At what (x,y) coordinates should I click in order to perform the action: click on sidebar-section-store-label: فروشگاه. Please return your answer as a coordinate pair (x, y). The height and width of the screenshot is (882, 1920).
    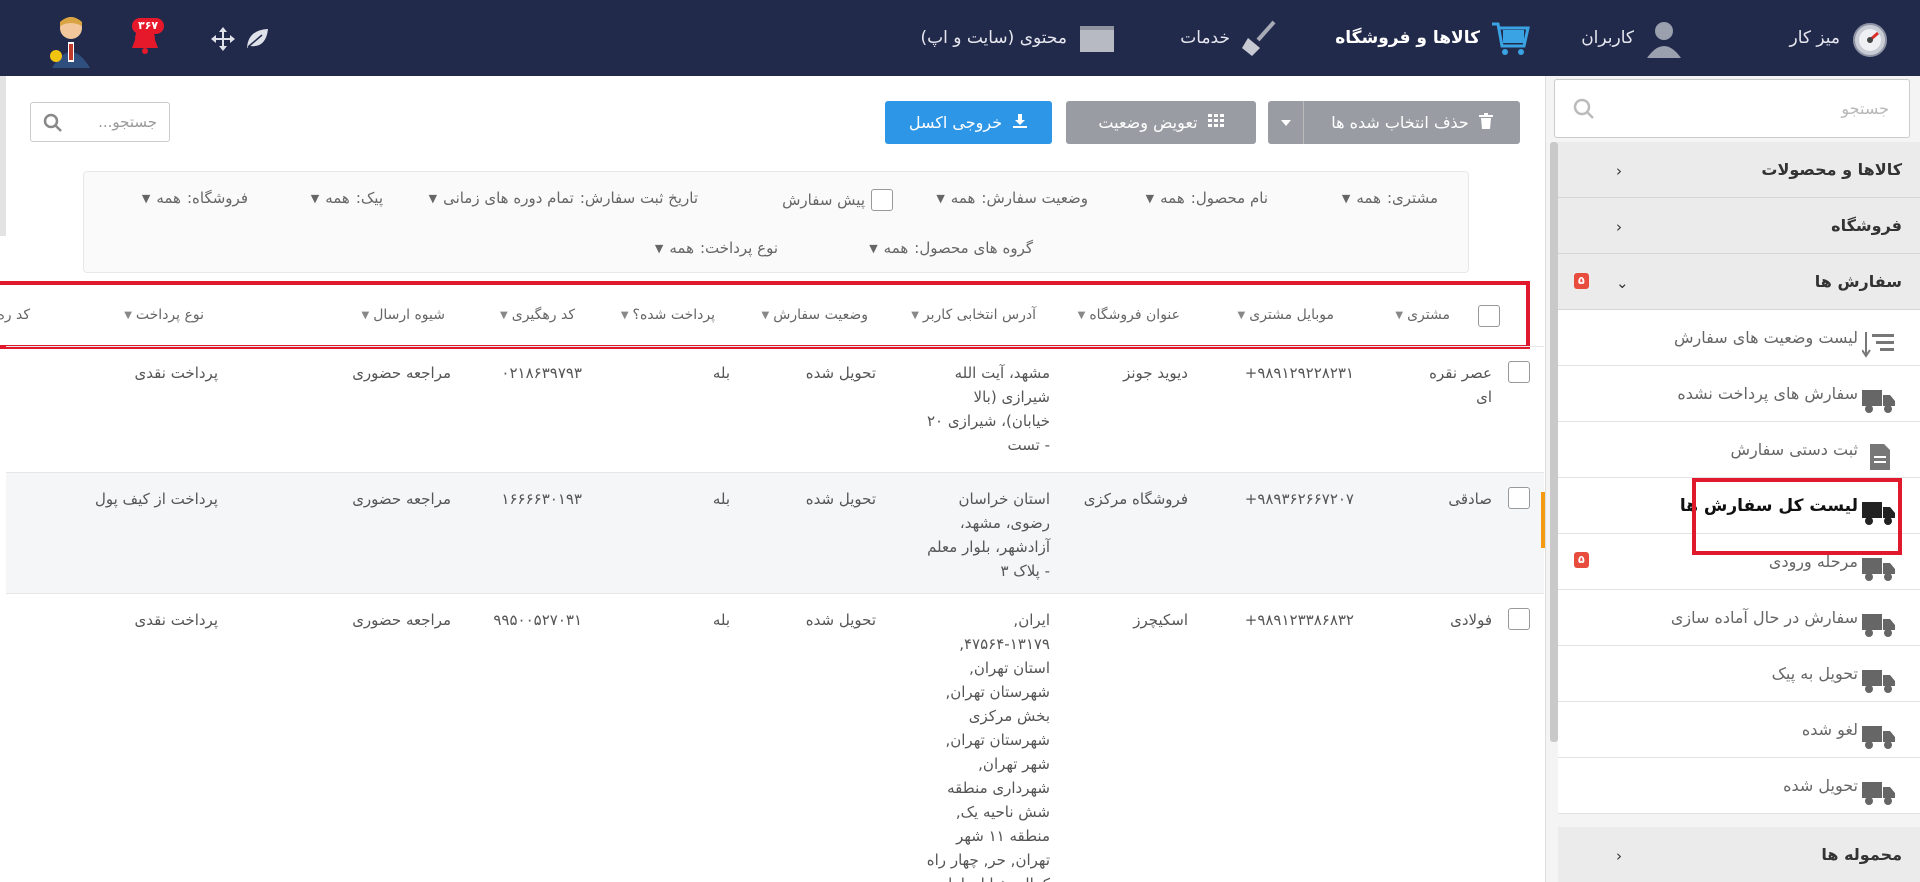
    Looking at the image, I should click on (1866, 225).